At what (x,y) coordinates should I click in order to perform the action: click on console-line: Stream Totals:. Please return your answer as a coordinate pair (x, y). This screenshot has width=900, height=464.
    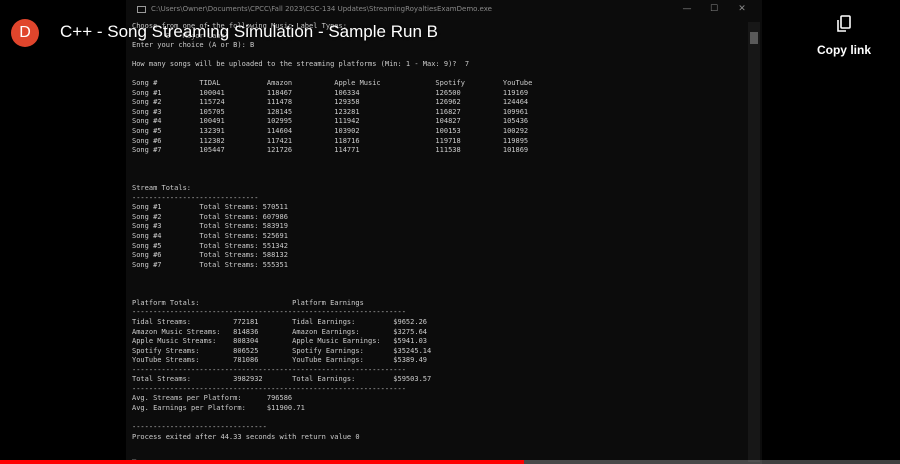
    Looking at the image, I should click on (162, 188).